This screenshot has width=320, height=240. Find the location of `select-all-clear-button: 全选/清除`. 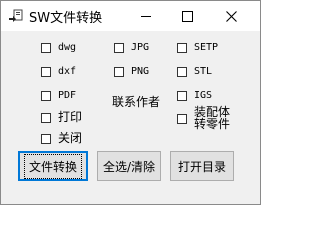

select-all-clear-button: 全选/清除 is located at coordinates (129, 166).